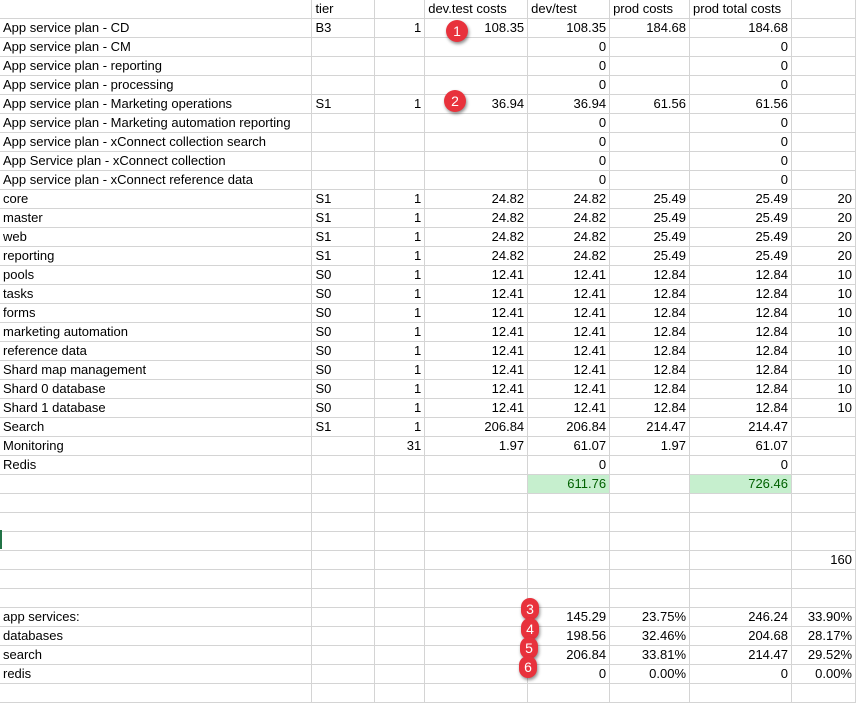  I want to click on cell-item: databases, so click(156, 636).